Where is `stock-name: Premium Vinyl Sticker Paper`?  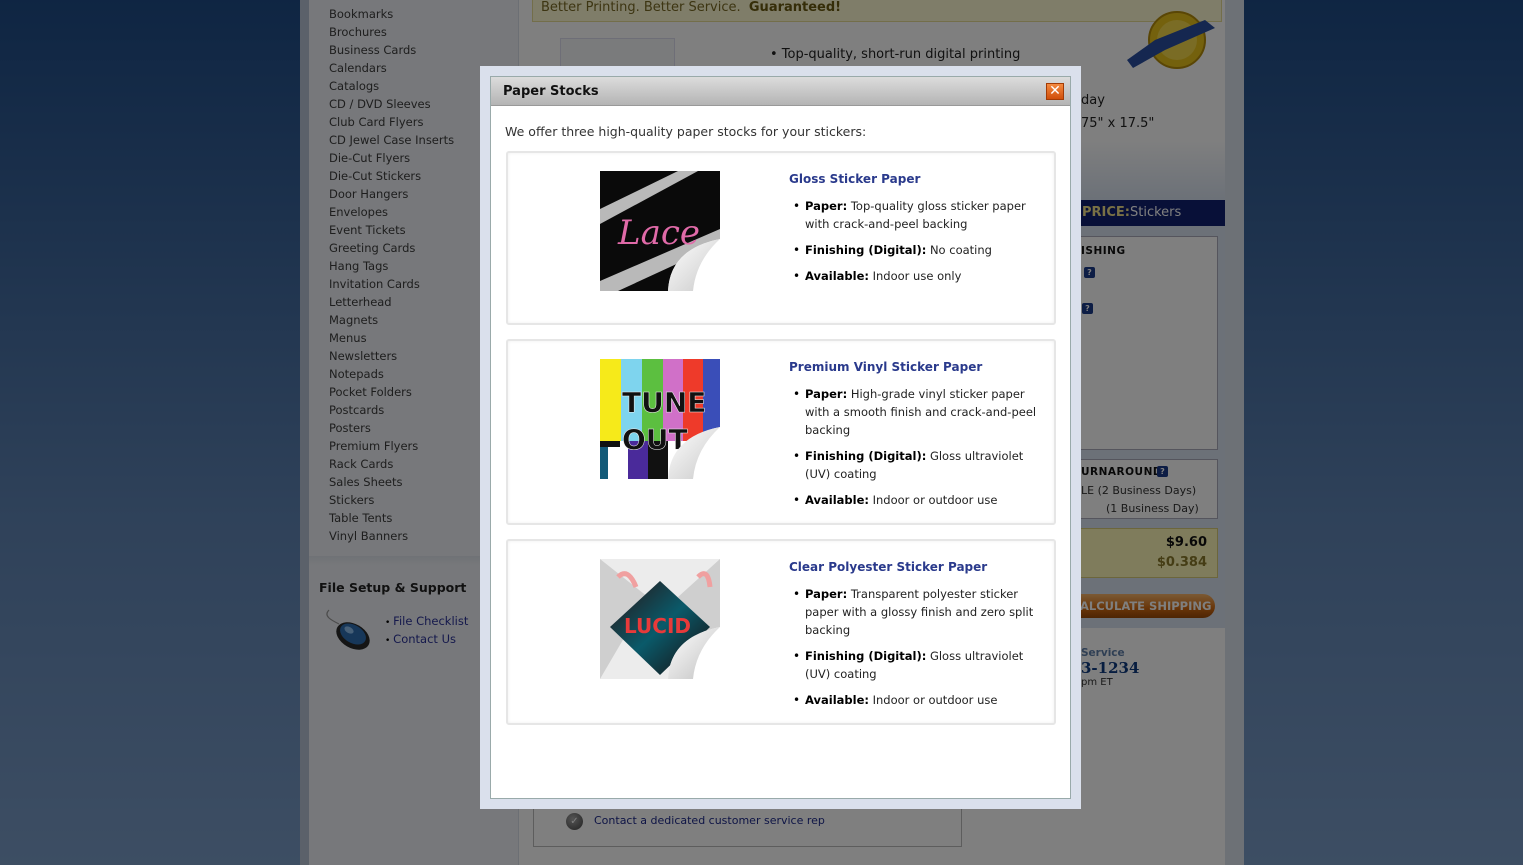 stock-name: Premium Vinyl Sticker Paper is located at coordinates (886, 367).